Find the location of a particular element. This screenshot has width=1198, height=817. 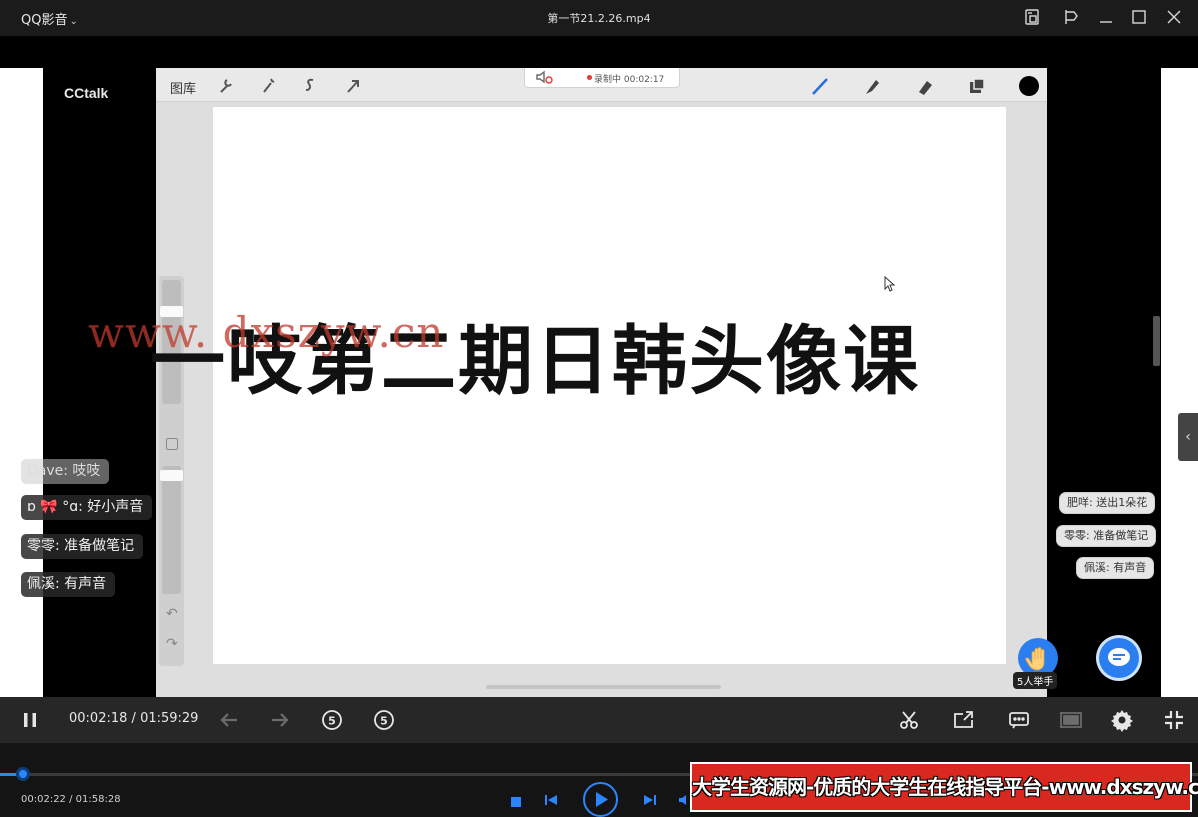

scissors-icon is located at coordinates (909, 720).